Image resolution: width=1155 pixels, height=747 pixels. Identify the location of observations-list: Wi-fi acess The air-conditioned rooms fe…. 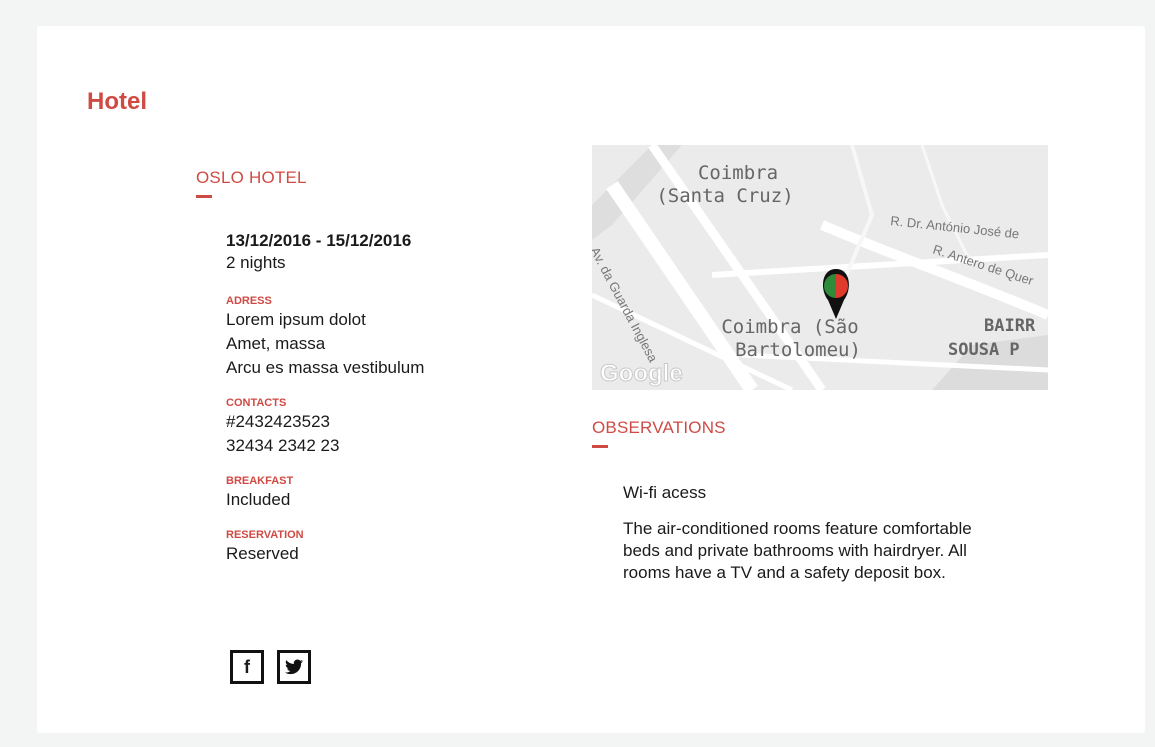
(818, 540).